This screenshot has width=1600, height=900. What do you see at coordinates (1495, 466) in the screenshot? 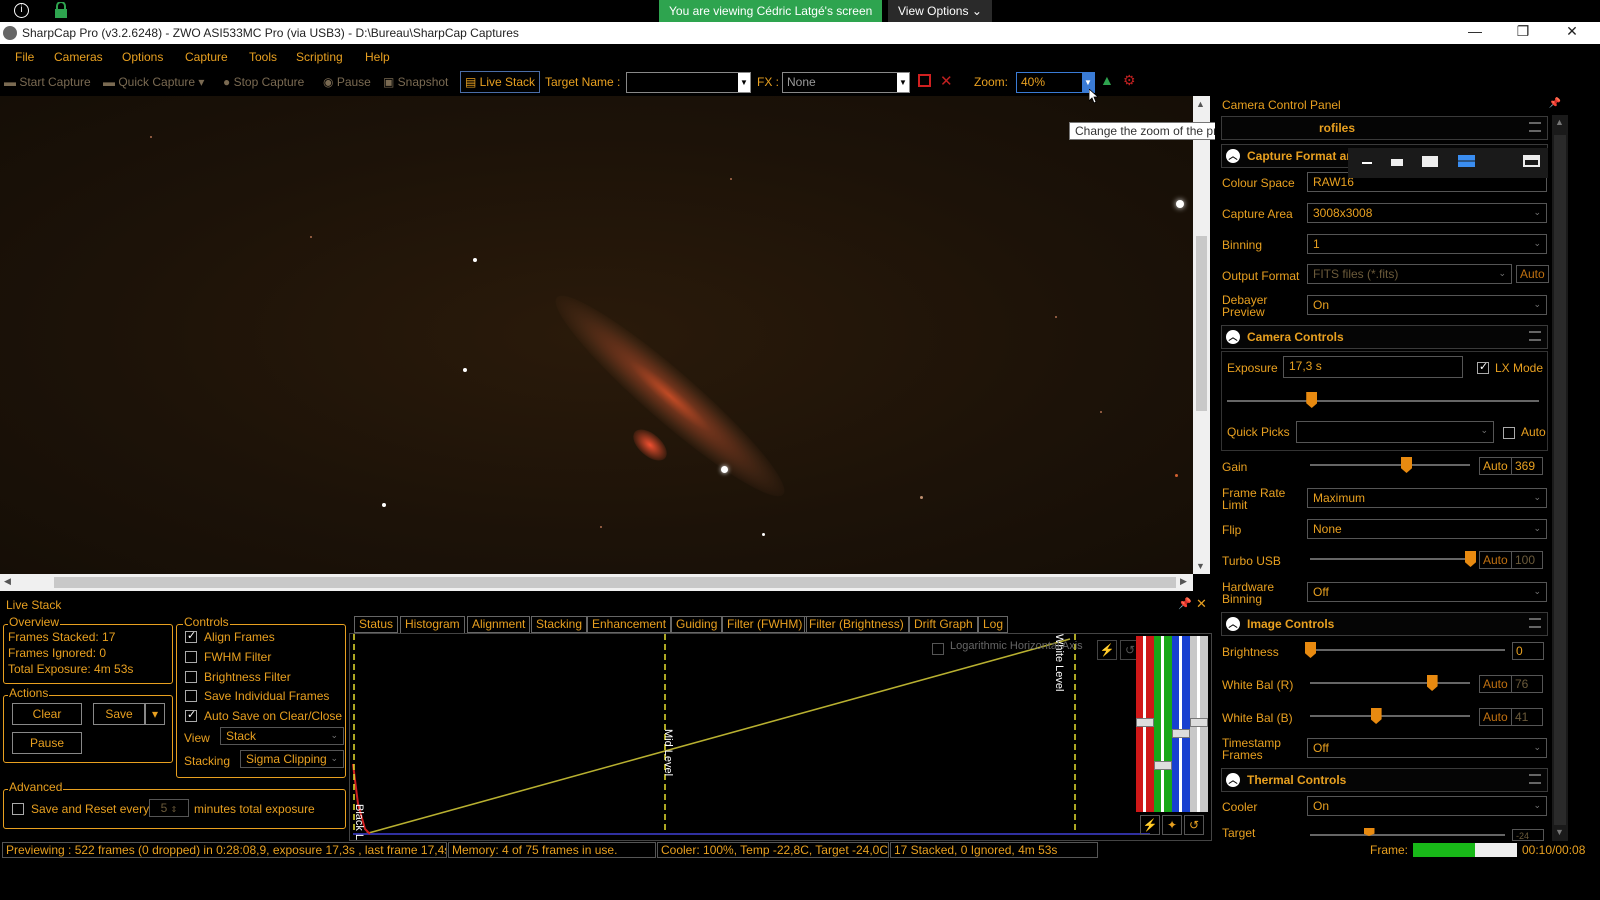
I see `gain-auto-button: Auto` at bounding box center [1495, 466].